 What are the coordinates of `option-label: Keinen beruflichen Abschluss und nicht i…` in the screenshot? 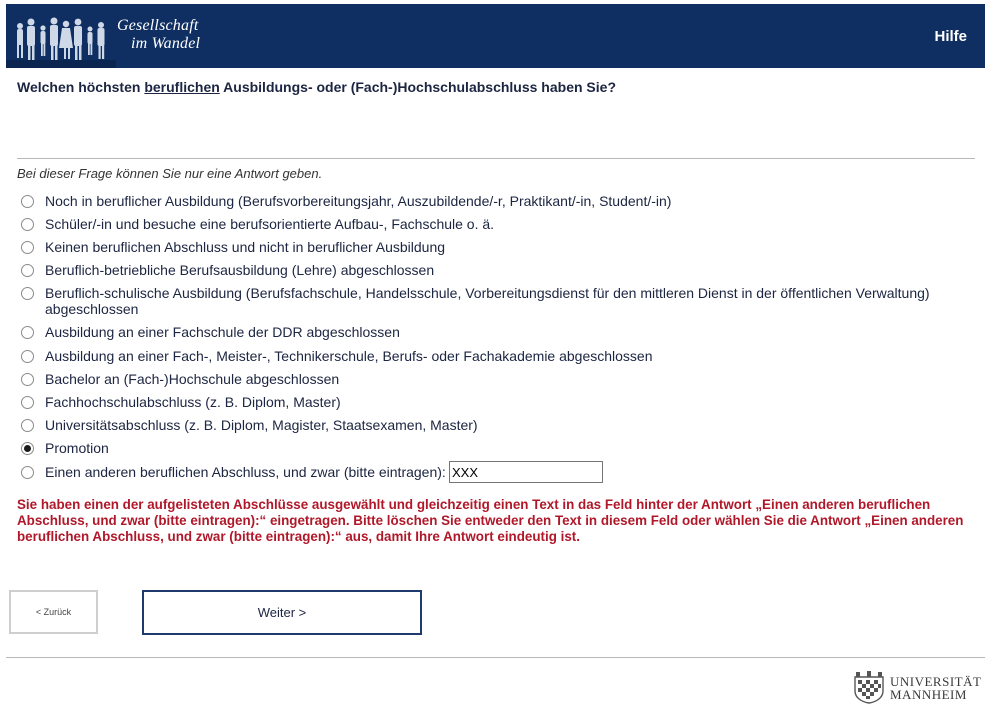 It's located at (245, 247).